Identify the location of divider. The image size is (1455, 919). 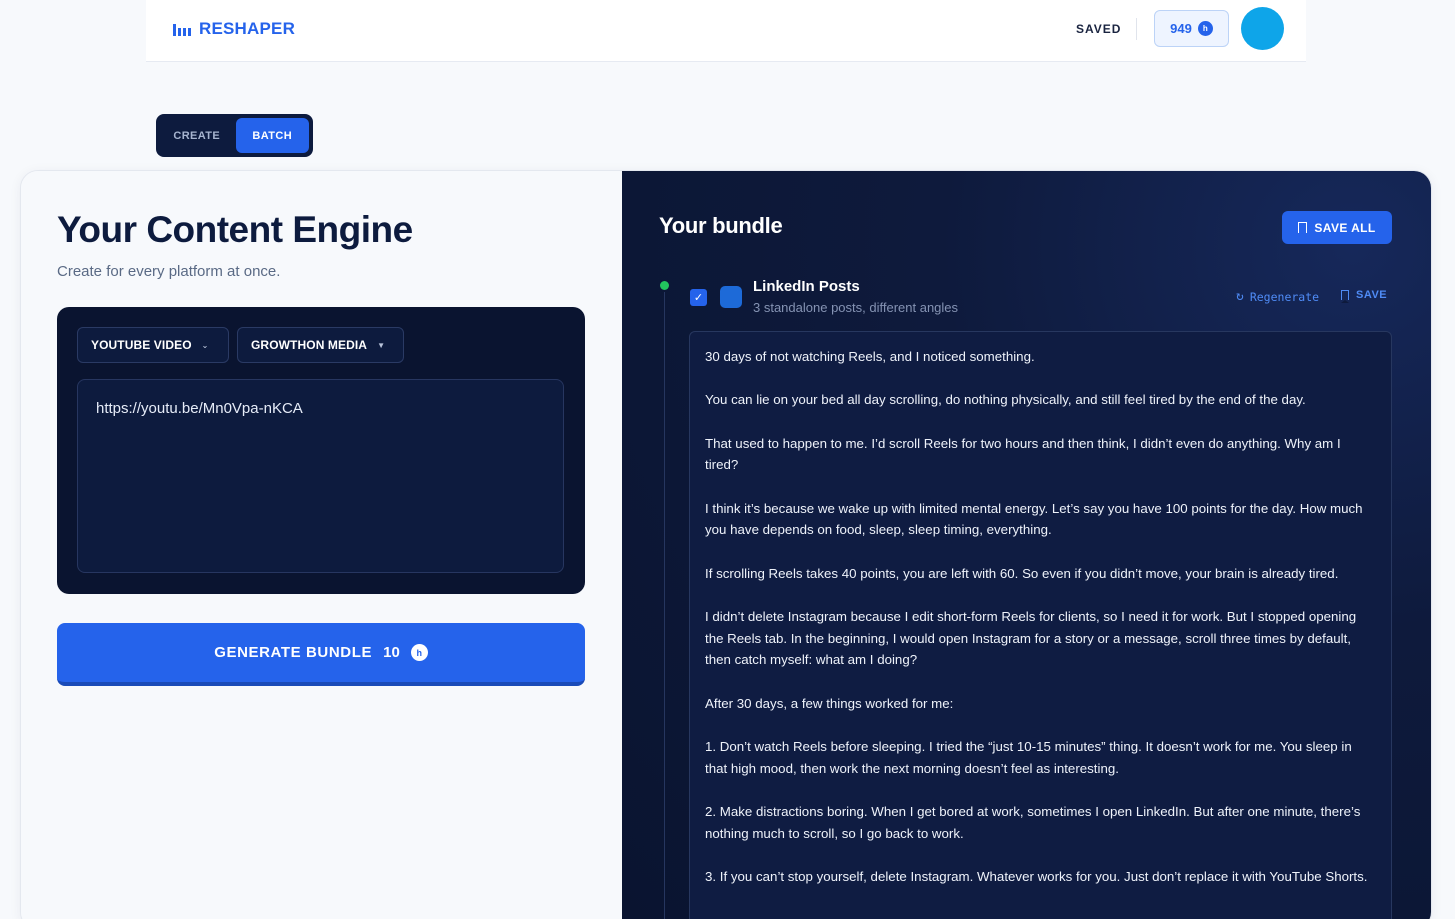
(1136, 29).